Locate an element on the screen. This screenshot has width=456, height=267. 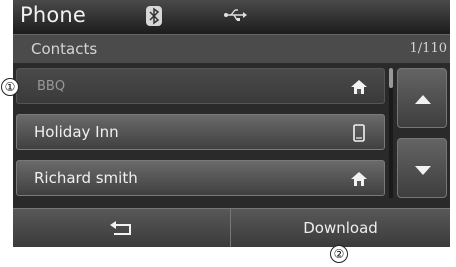
contact-name: BBQ is located at coordinates (51, 86).